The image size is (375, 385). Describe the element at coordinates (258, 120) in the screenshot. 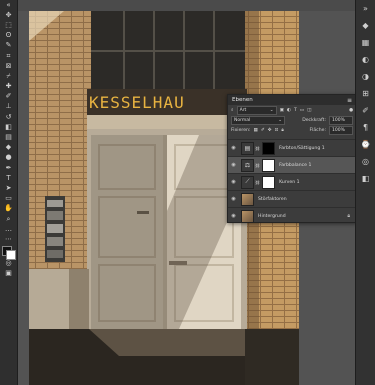

I see `blend-mode-select: Normal ⌄` at that location.